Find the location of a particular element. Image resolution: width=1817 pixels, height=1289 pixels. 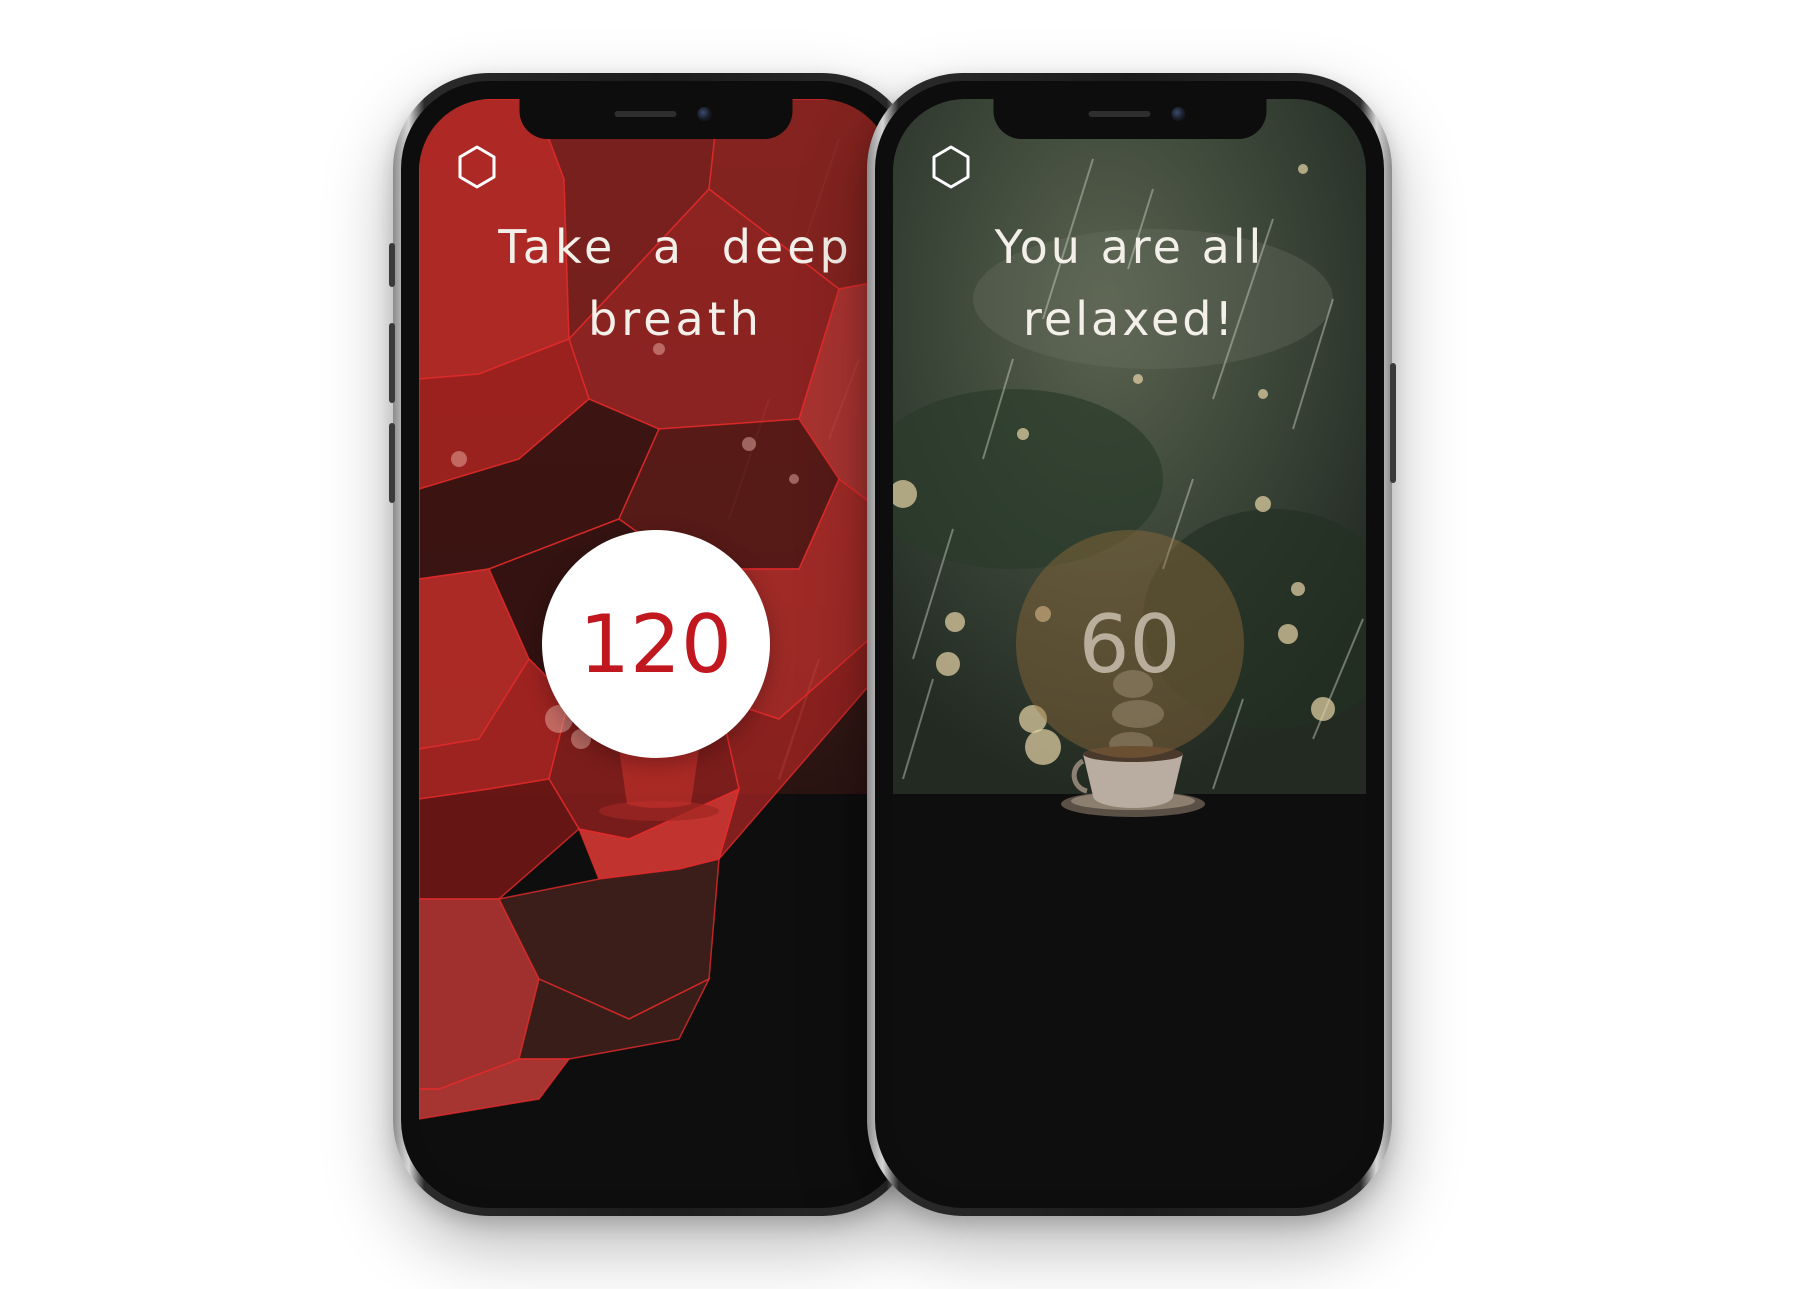

headline-line-1: You are all is located at coordinates (1129, 247).